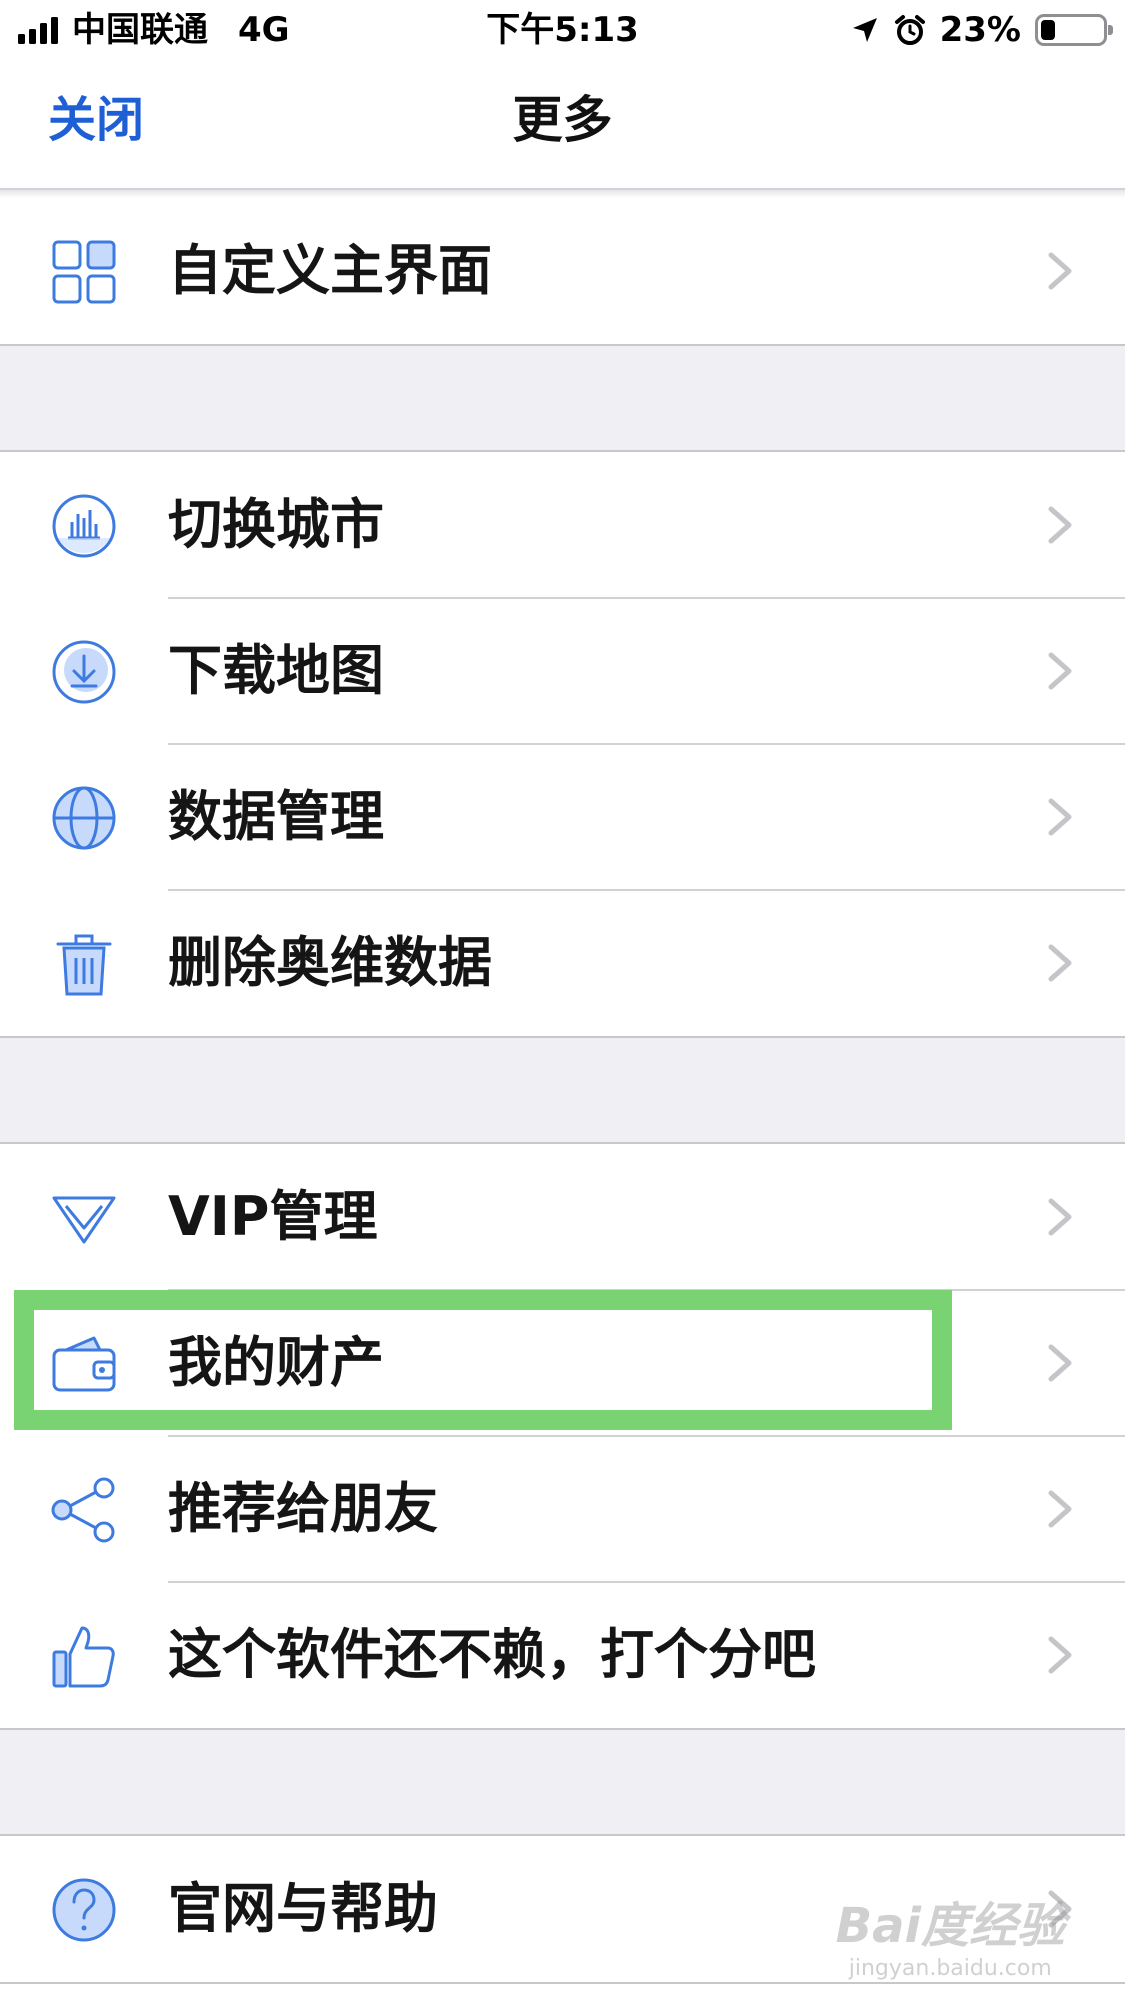 The image size is (1125, 2001). What do you see at coordinates (84, 1910) in the screenshot?
I see `help-icon` at bounding box center [84, 1910].